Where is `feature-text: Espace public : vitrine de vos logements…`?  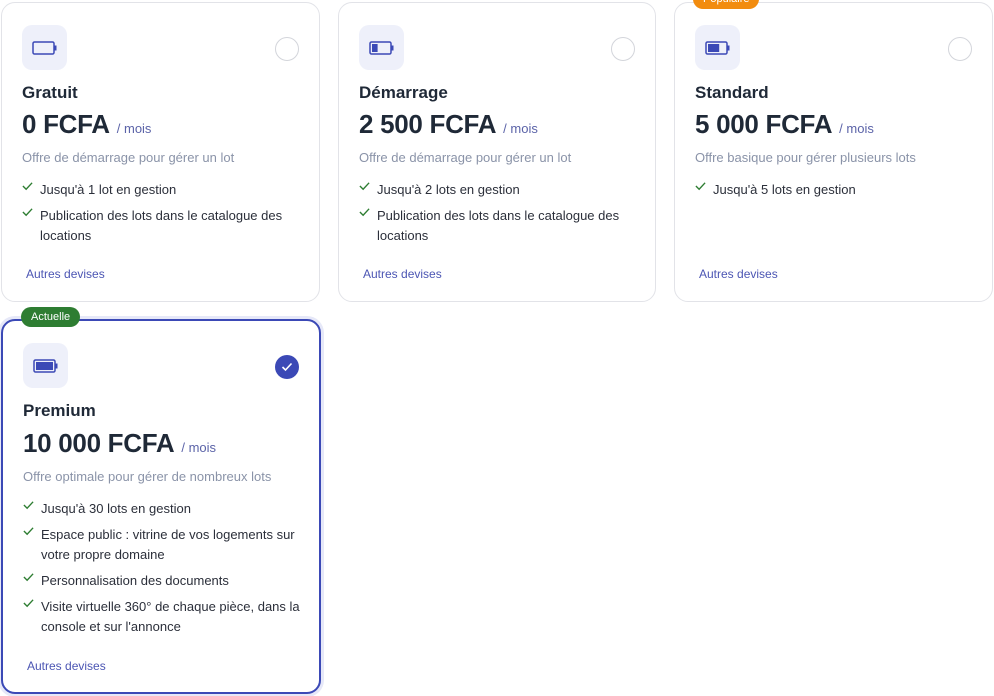
feature-text: Espace public : vitrine de vos logements… is located at coordinates (168, 544).